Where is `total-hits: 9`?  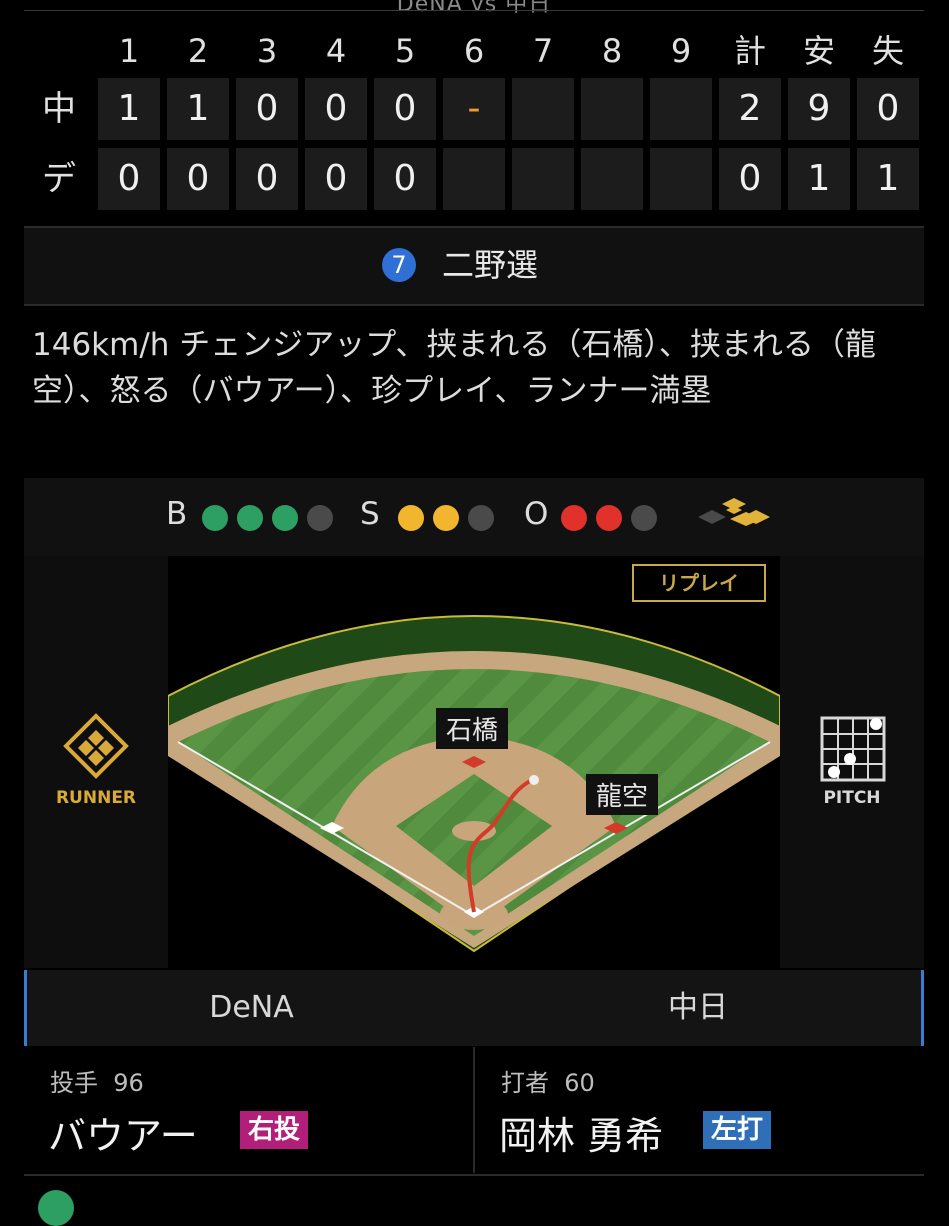 total-hits: 9 is located at coordinates (819, 109).